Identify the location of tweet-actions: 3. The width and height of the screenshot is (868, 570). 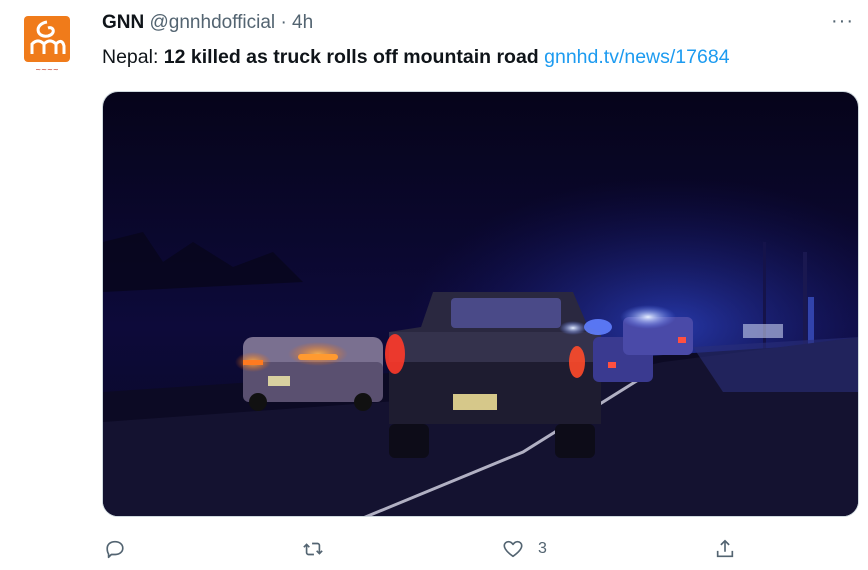
(434, 552).